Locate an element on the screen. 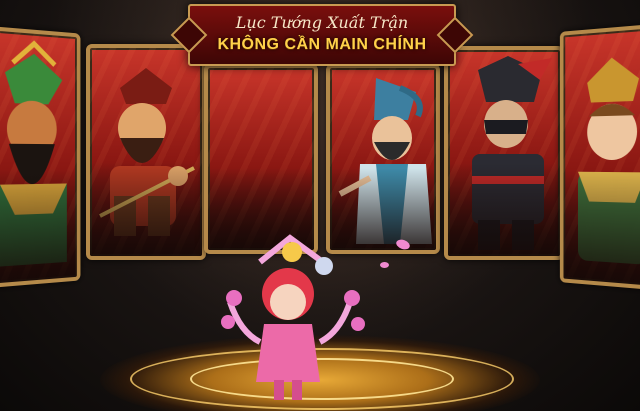  banner-line-2: KHÔNG CẦN MAIN CHÍNH is located at coordinates (322, 44).